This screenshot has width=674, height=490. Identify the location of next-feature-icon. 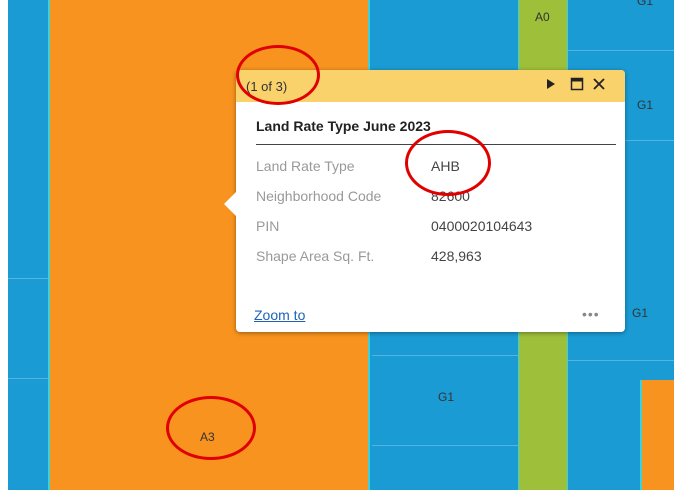
(551, 85).